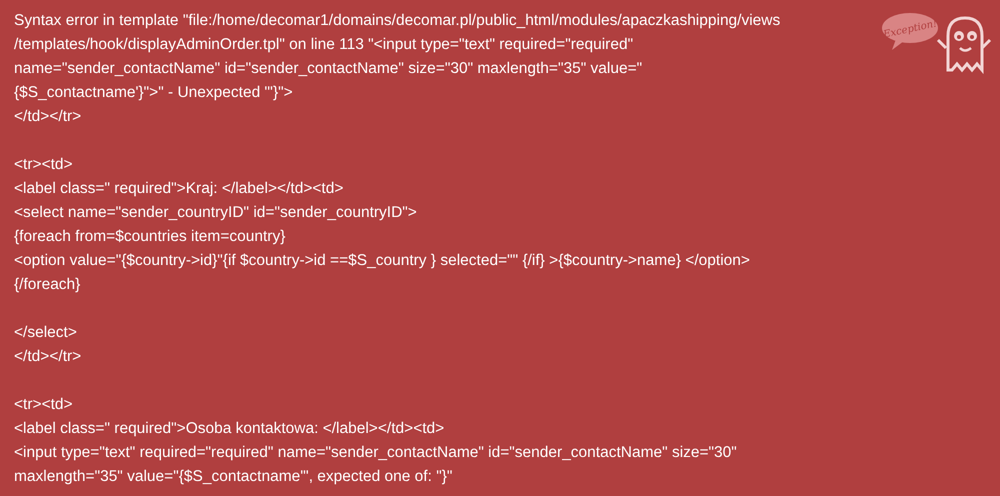  What do you see at coordinates (936, 42) in the screenshot?
I see `ghost-mascot-drawing: Exception!` at bounding box center [936, 42].